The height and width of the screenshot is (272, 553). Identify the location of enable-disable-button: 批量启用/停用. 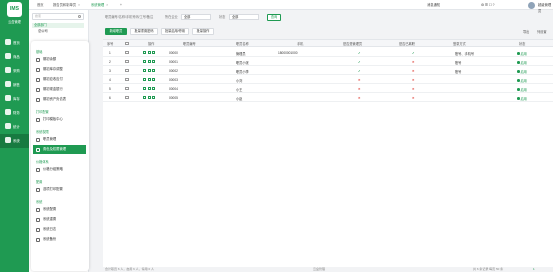
(175, 31).